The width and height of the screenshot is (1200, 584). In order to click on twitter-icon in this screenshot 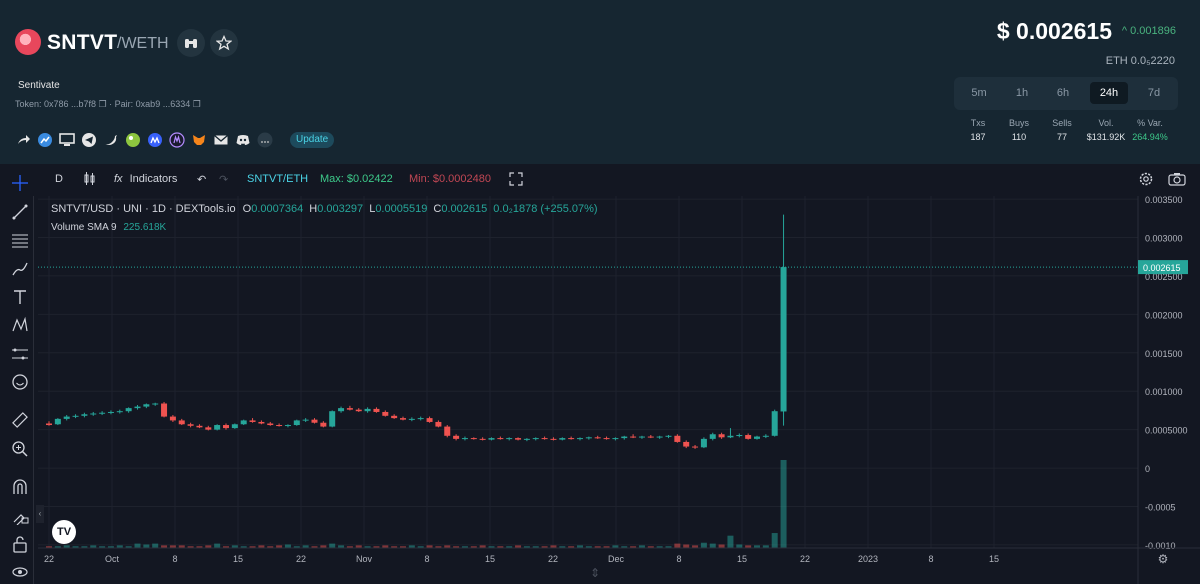, I will do `click(111, 140)`.